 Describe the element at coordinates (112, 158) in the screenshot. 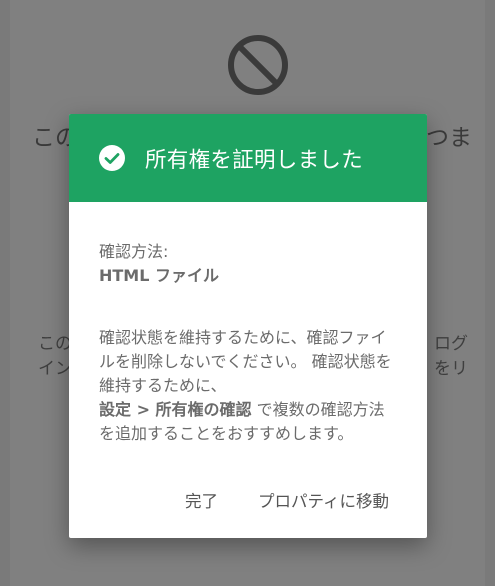

I see `check-circle-icon` at that location.